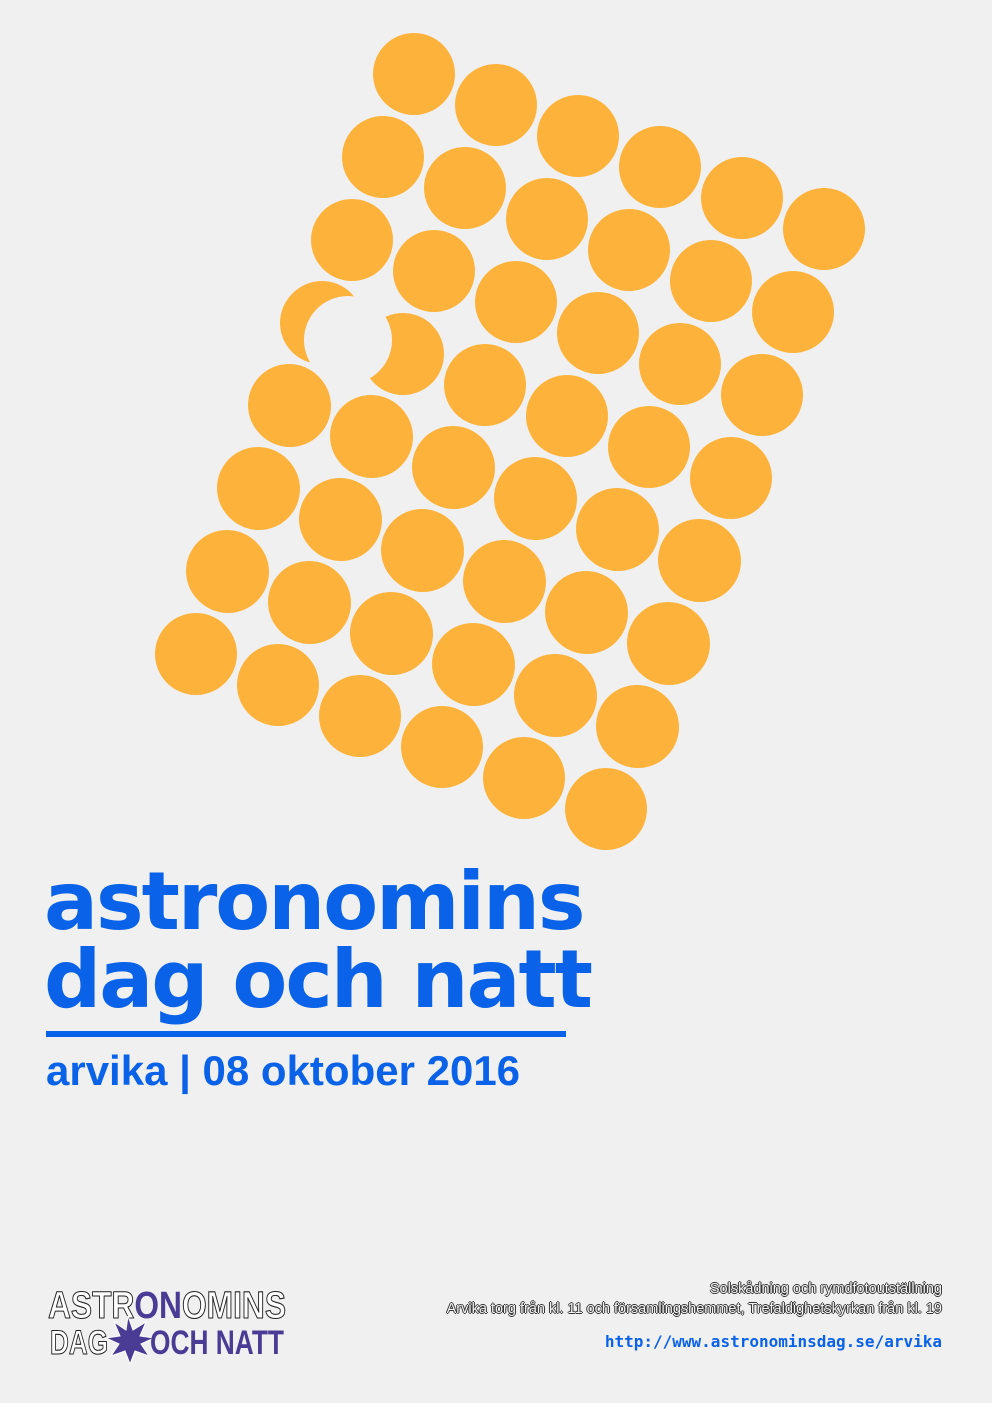 The image size is (992, 1403). Describe the element at coordinates (825, 1289) in the screenshot. I see `event-description: Solskådning och rymdfotoutställning` at that location.